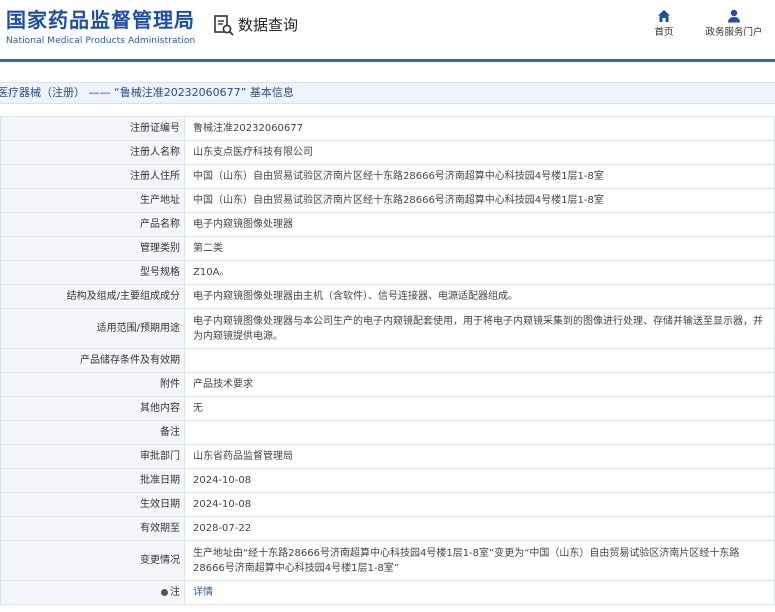 The height and width of the screenshot is (612, 775). What do you see at coordinates (160, 480) in the screenshot?
I see `field-label-text: 批准日期` at bounding box center [160, 480].